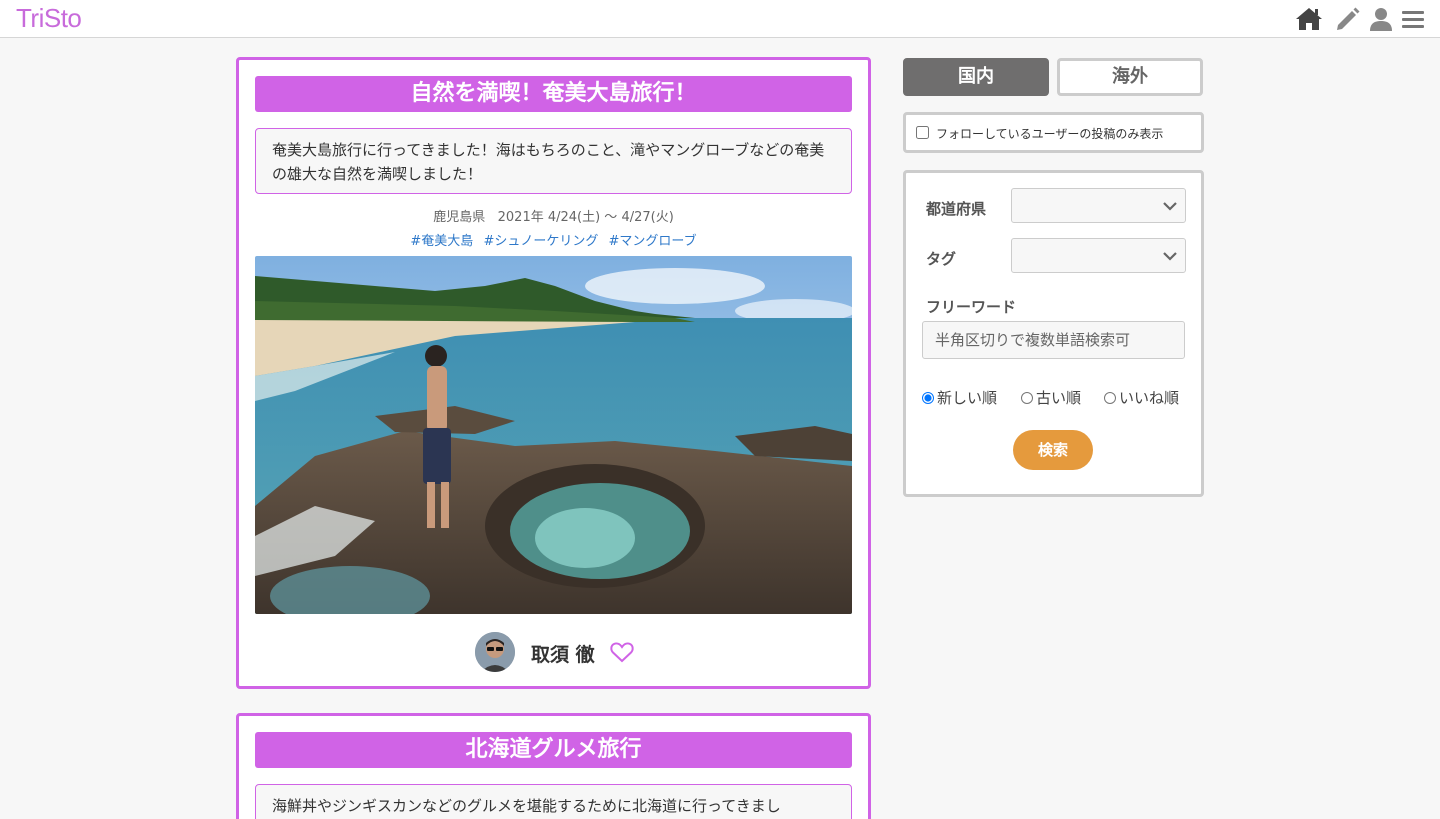  I want to click on tag-link: #奄美大島, so click(441, 241).